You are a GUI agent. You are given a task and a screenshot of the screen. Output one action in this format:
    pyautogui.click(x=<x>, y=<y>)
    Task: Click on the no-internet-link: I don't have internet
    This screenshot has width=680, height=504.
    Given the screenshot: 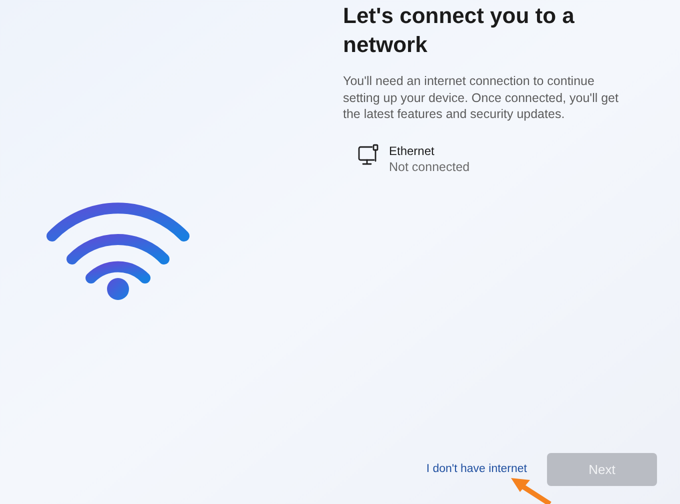 What is the action you would take?
    pyautogui.click(x=476, y=469)
    